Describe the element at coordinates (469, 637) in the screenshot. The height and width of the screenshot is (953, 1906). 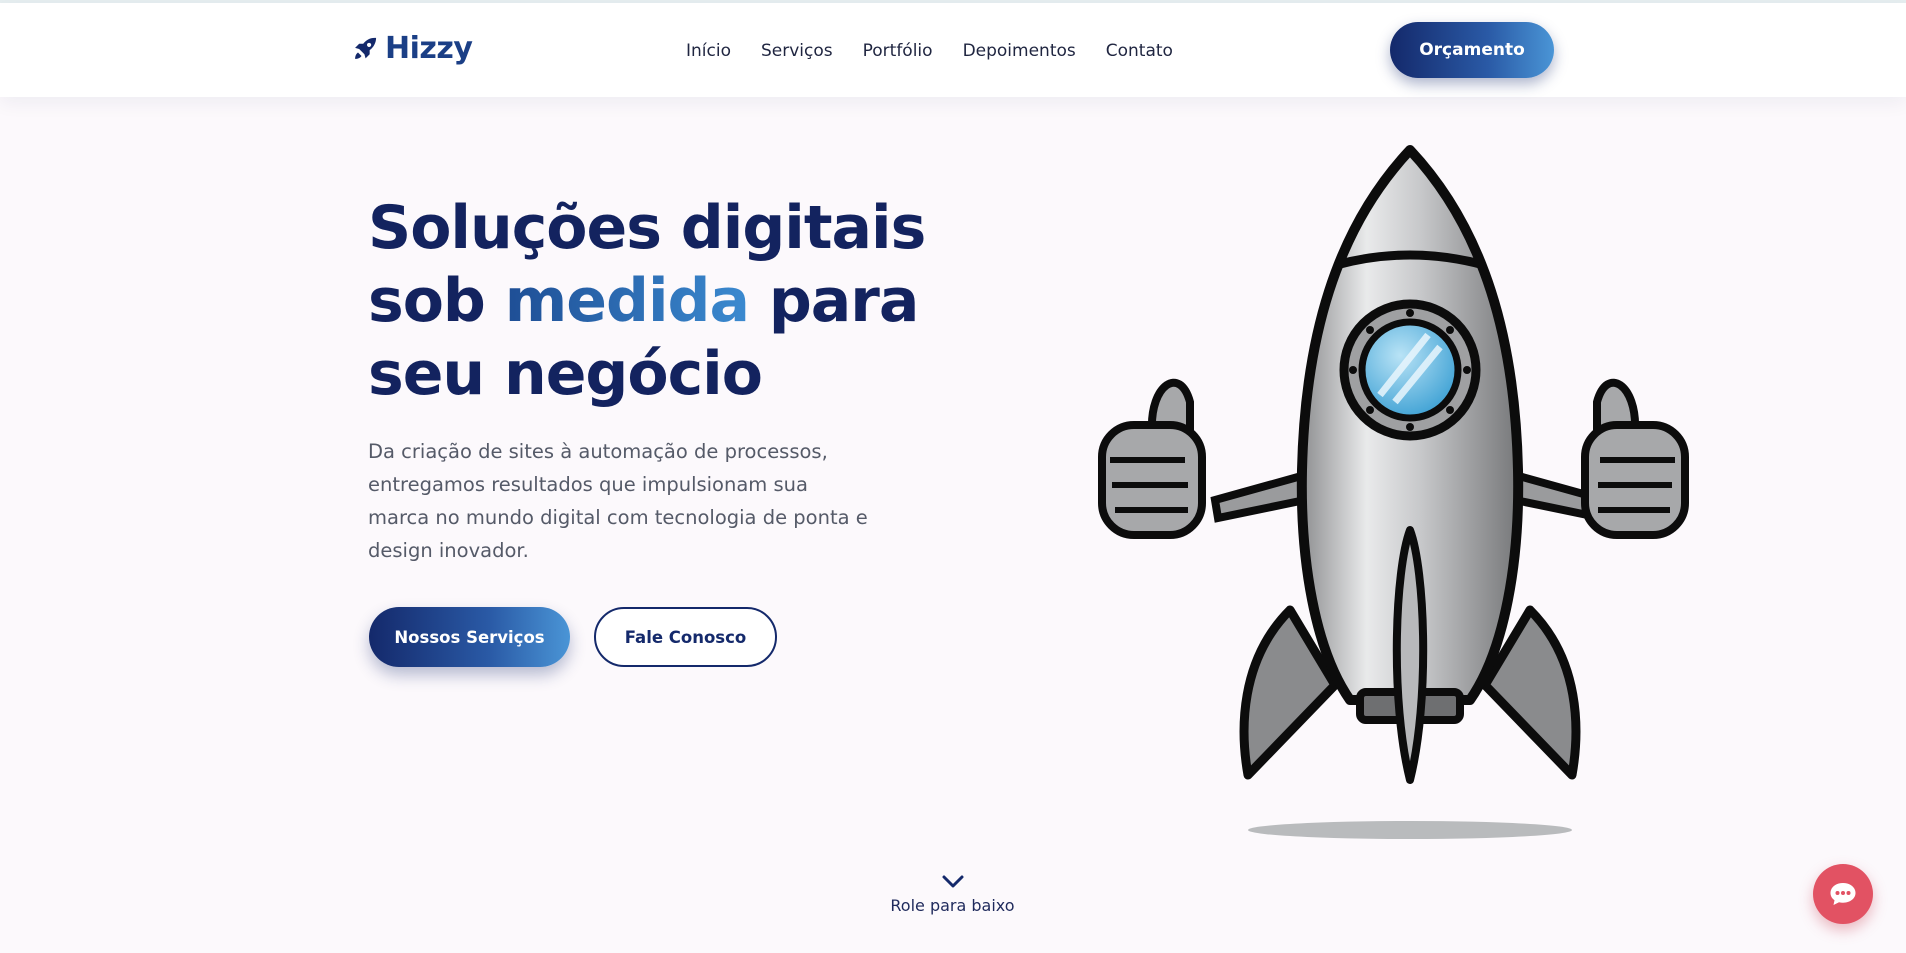
I see `our-services-button: Nossos Serviços` at that location.